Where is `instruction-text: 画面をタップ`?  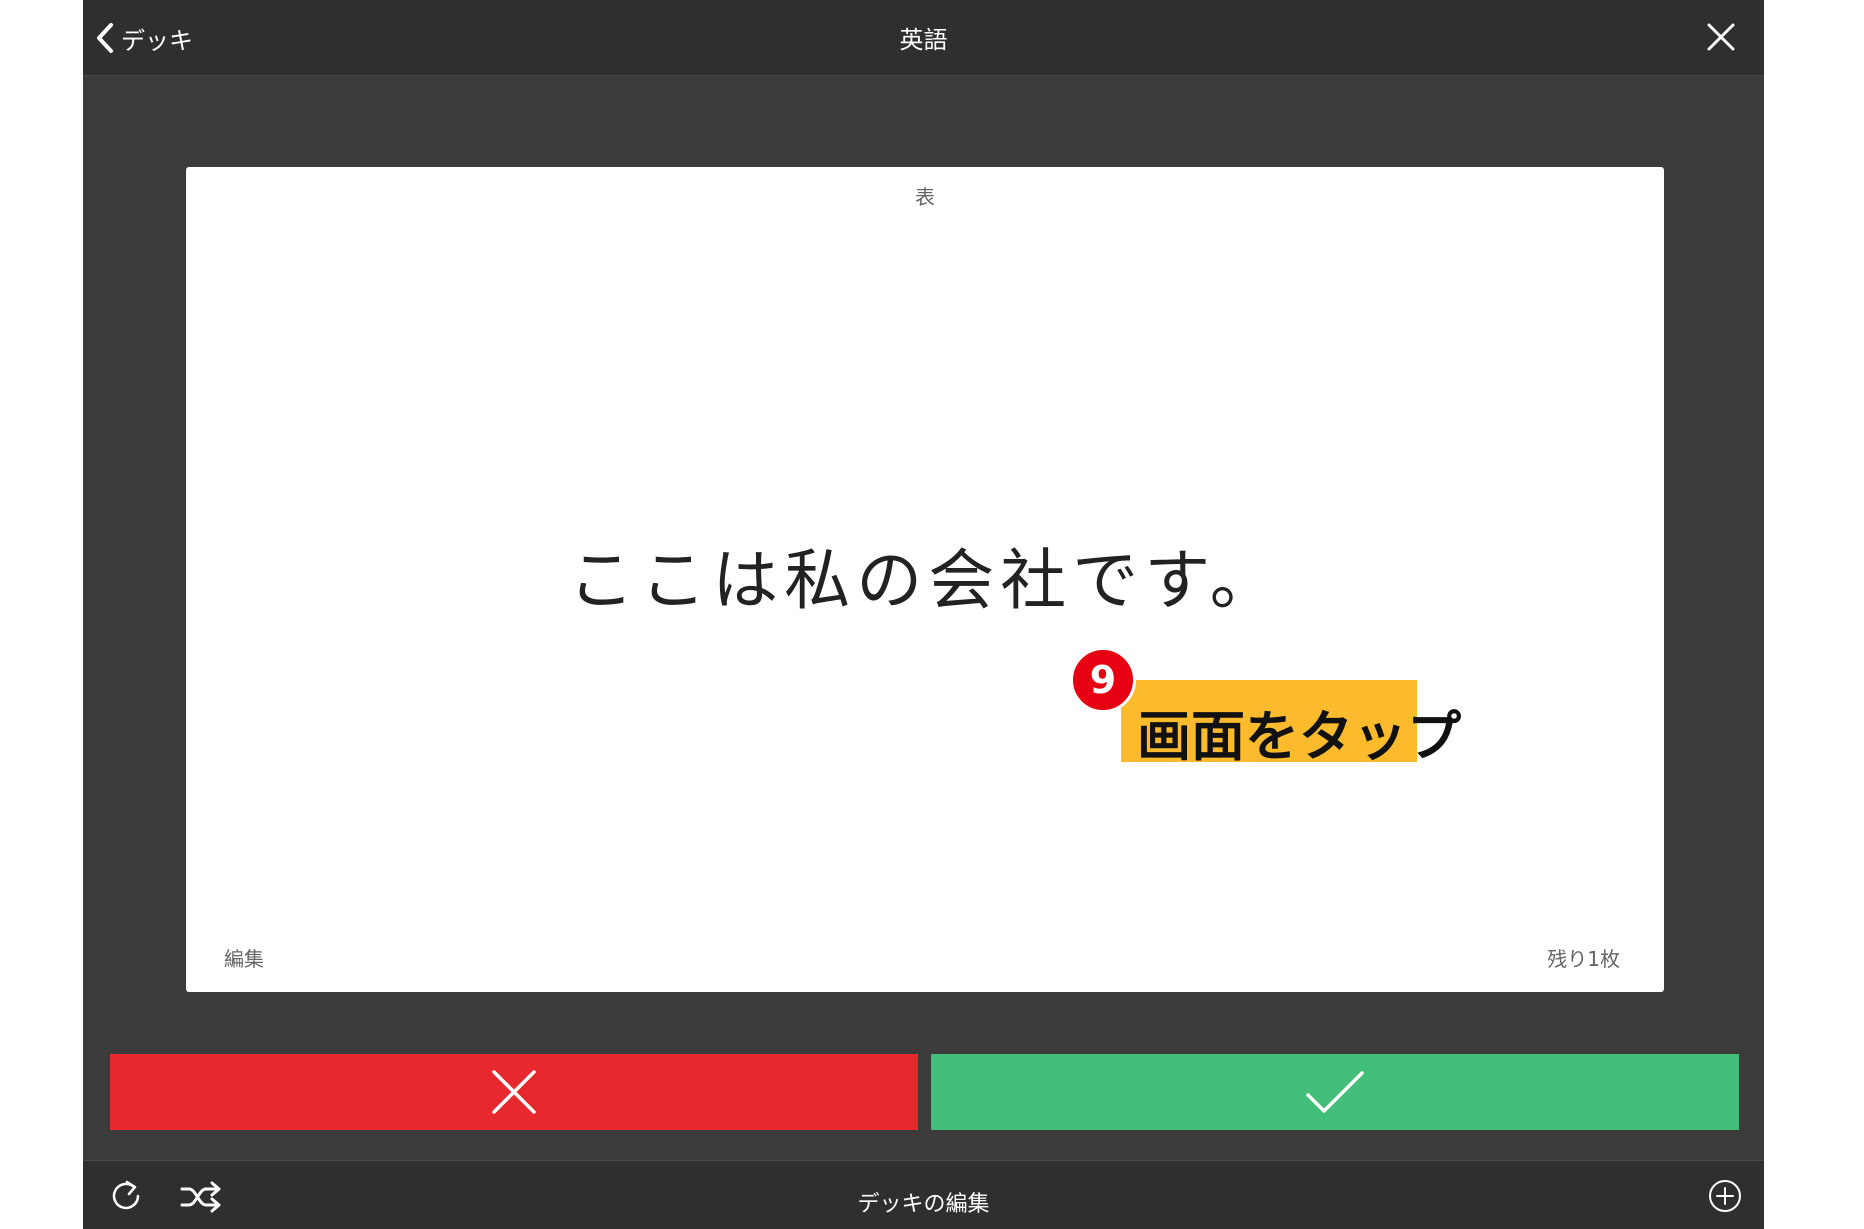
instruction-text: 画面をタップ is located at coordinates (1299, 736).